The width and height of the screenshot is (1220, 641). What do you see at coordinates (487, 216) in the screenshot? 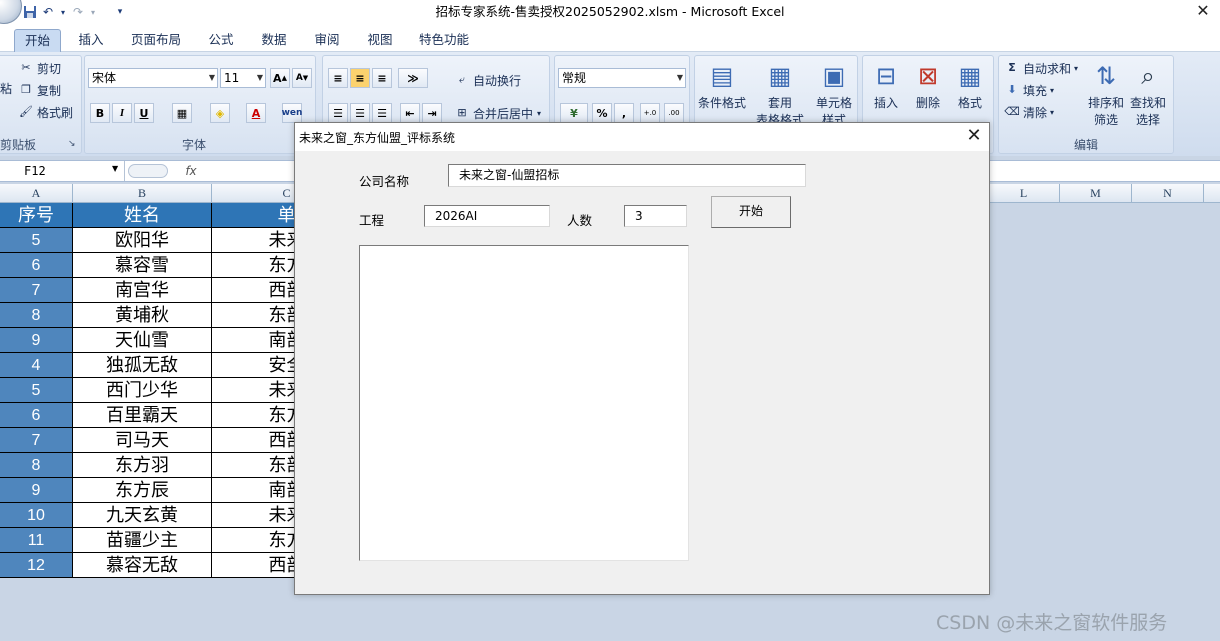
I see `project-field: 2026AI` at bounding box center [487, 216].